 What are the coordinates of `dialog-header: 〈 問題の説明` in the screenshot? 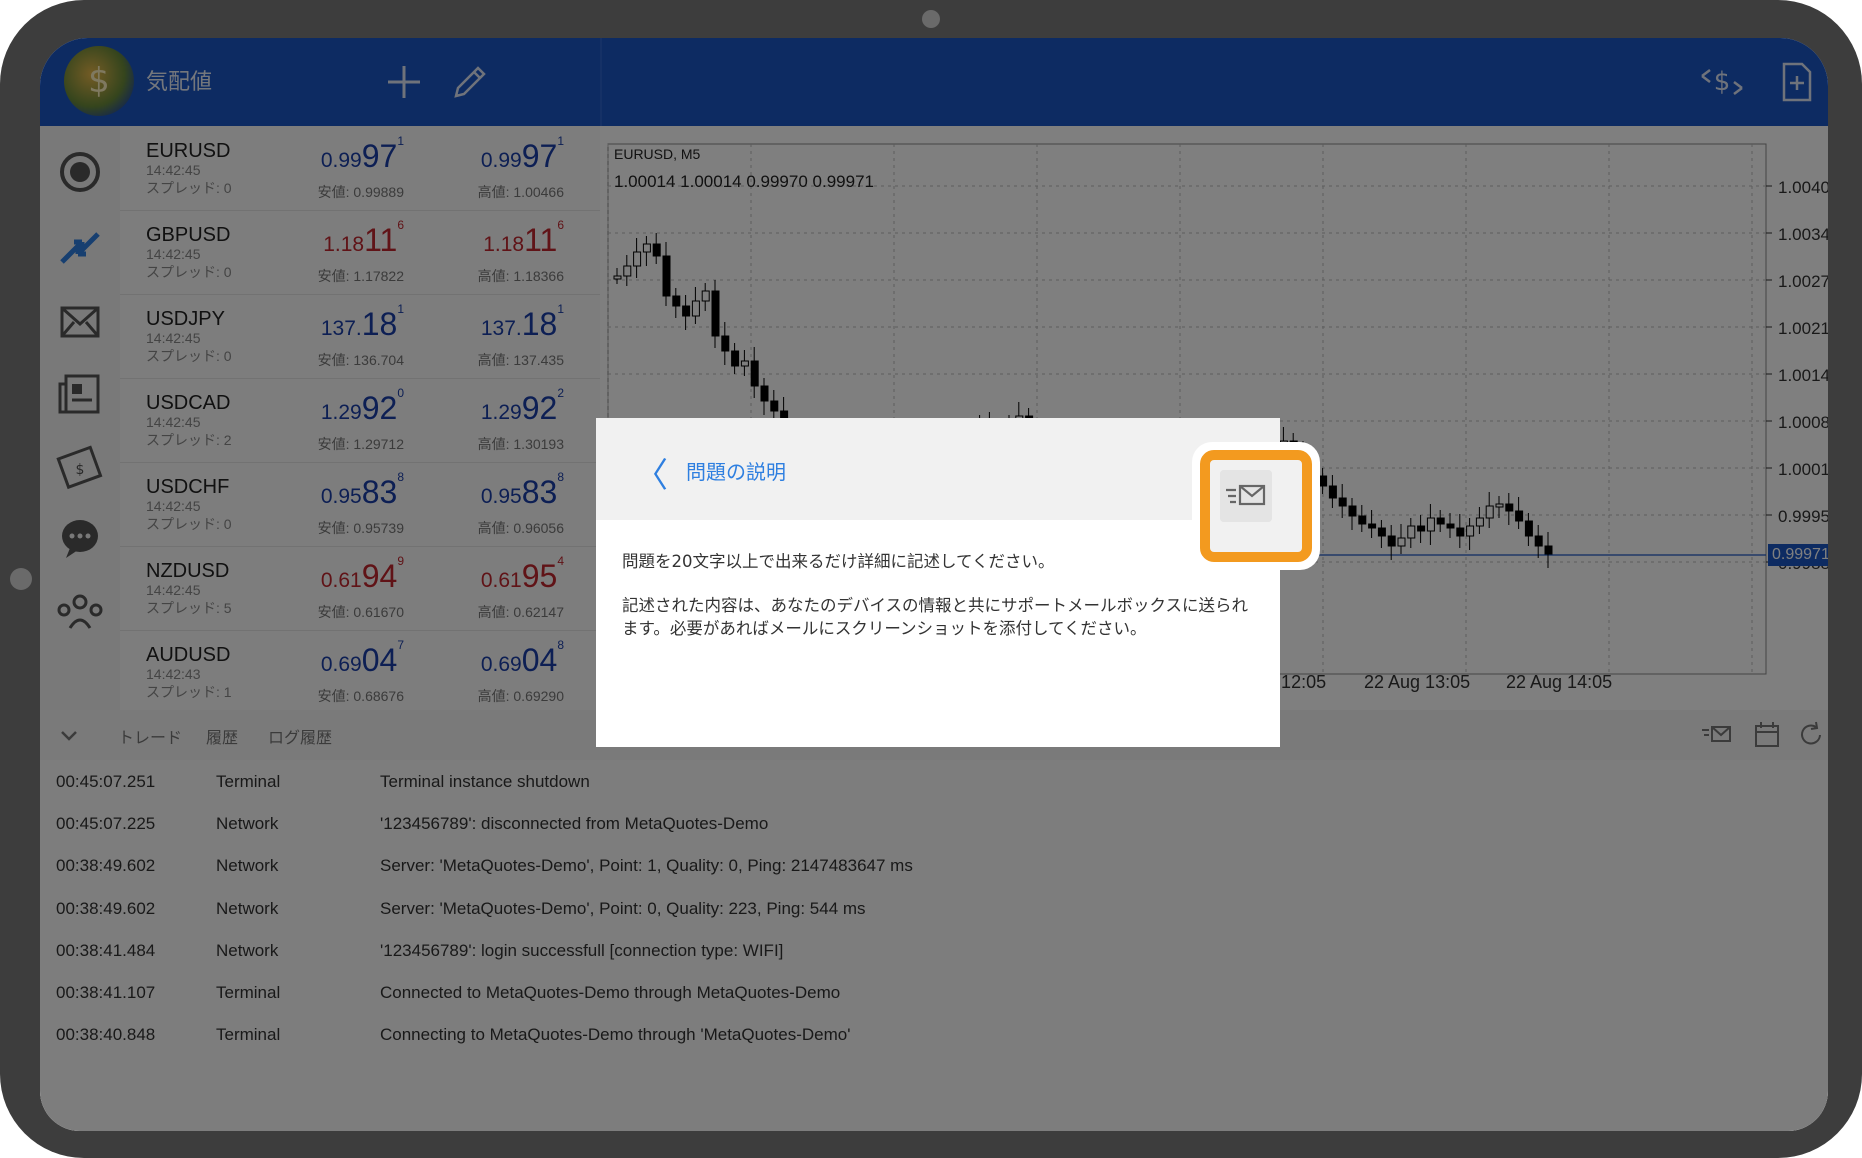 It's located at (938, 469).